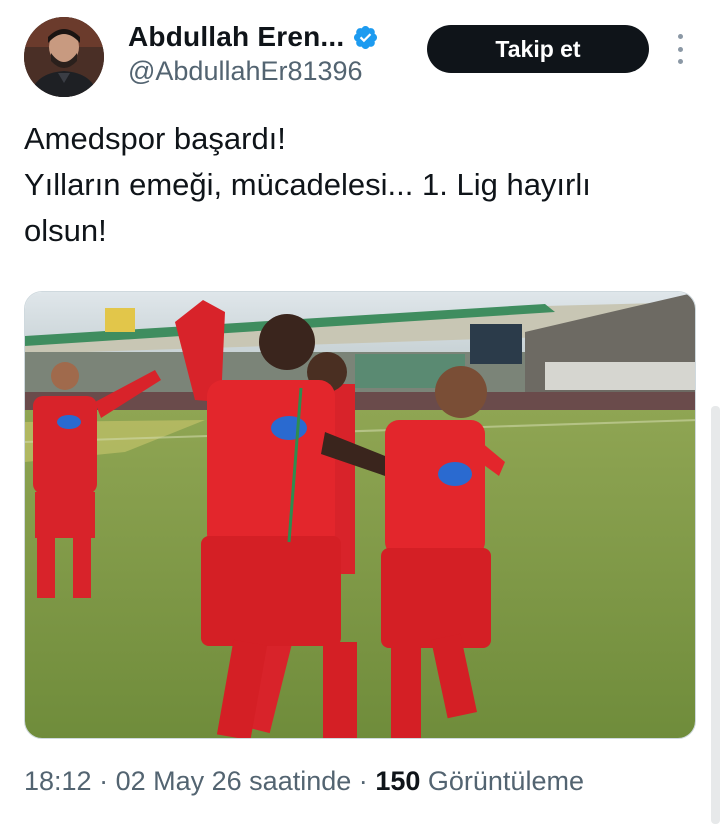 The image size is (720, 824). I want to click on more-vertical-icon, so click(680, 49).